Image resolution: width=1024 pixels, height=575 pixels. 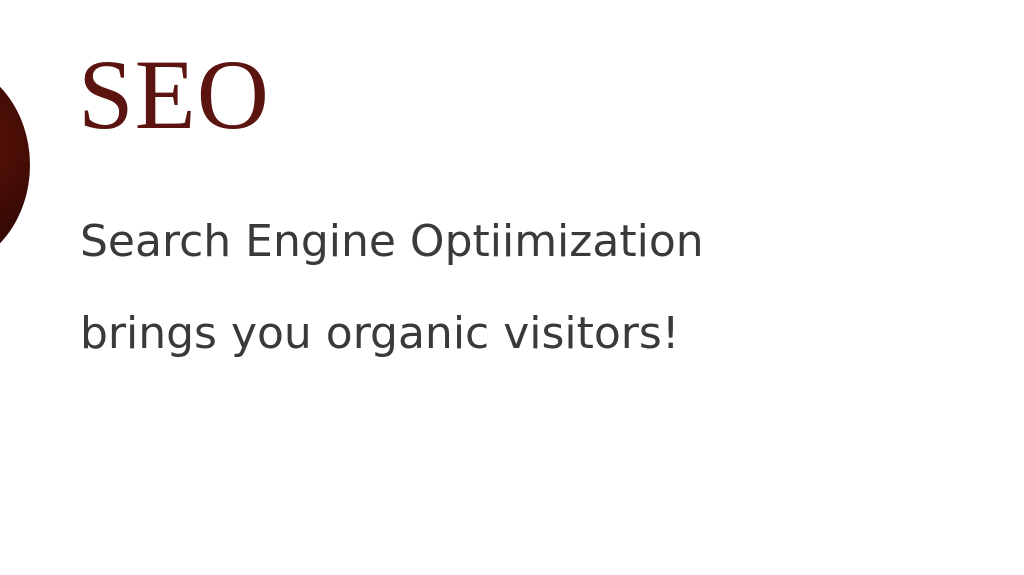 I want to click on service-description-line-2: brings you organic visitors!, so click(x=380, y=333).